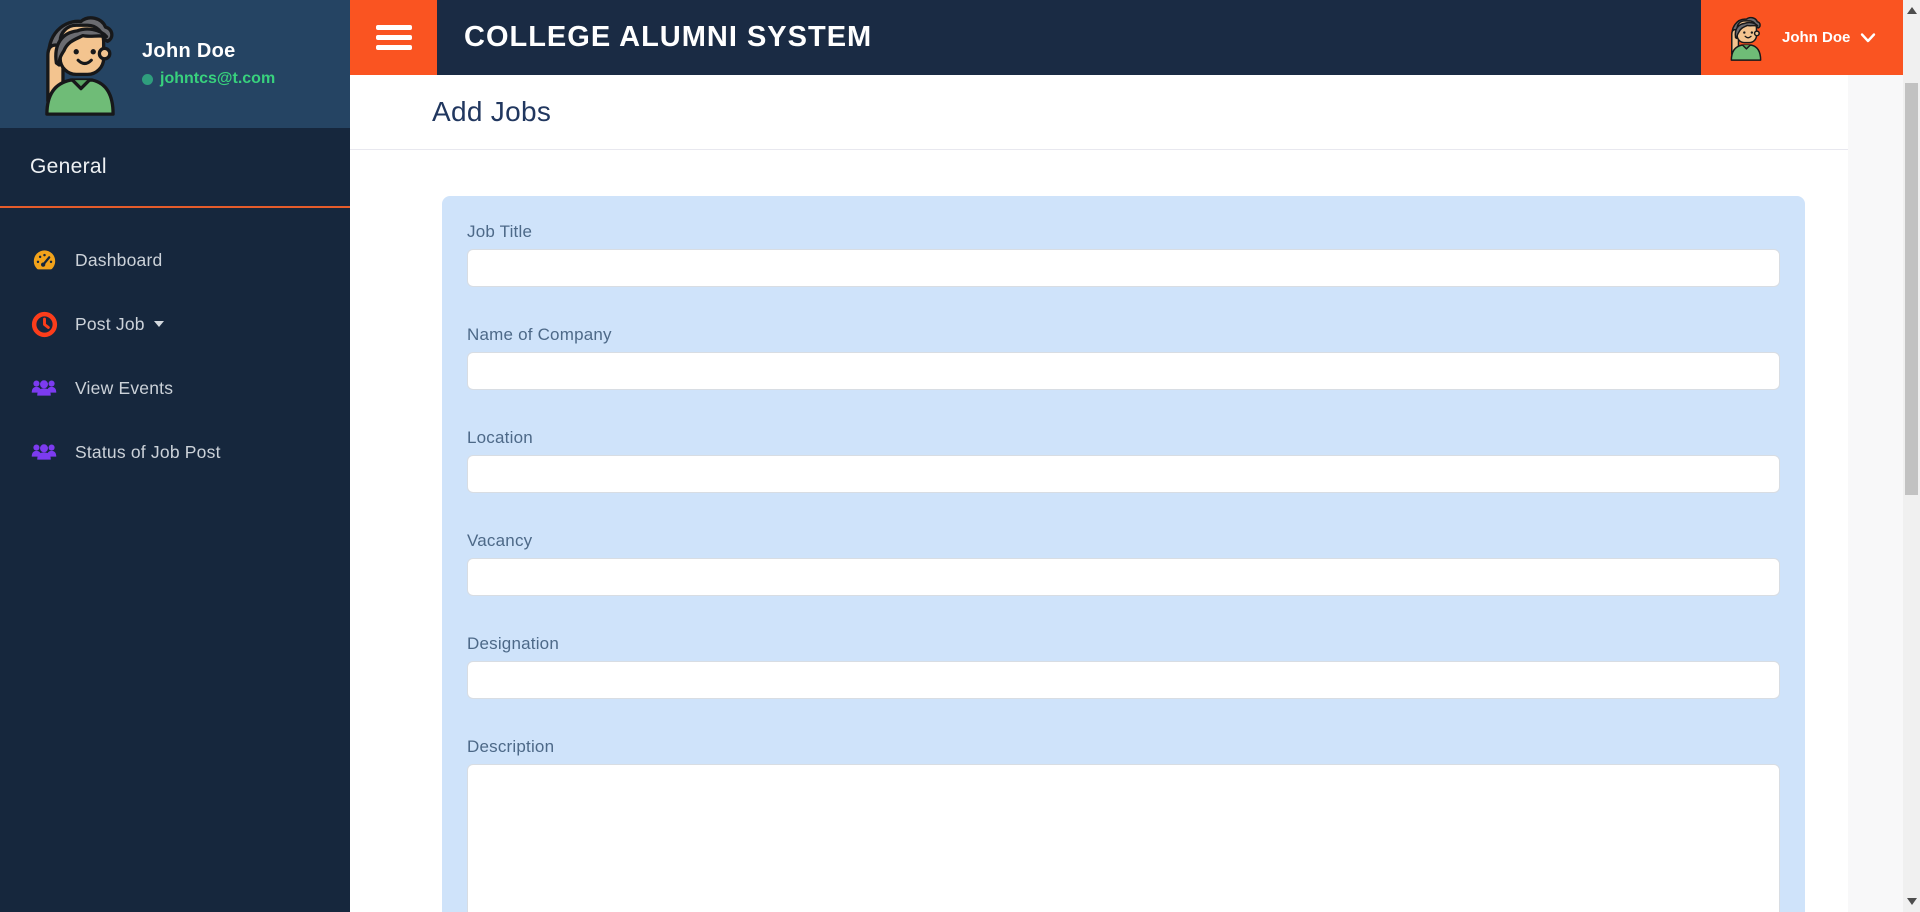  What do you see at coordinates (110, 323) in the screenshot?
I see `sidebar-item-label: Post Job` at bounding box center [110, 323].